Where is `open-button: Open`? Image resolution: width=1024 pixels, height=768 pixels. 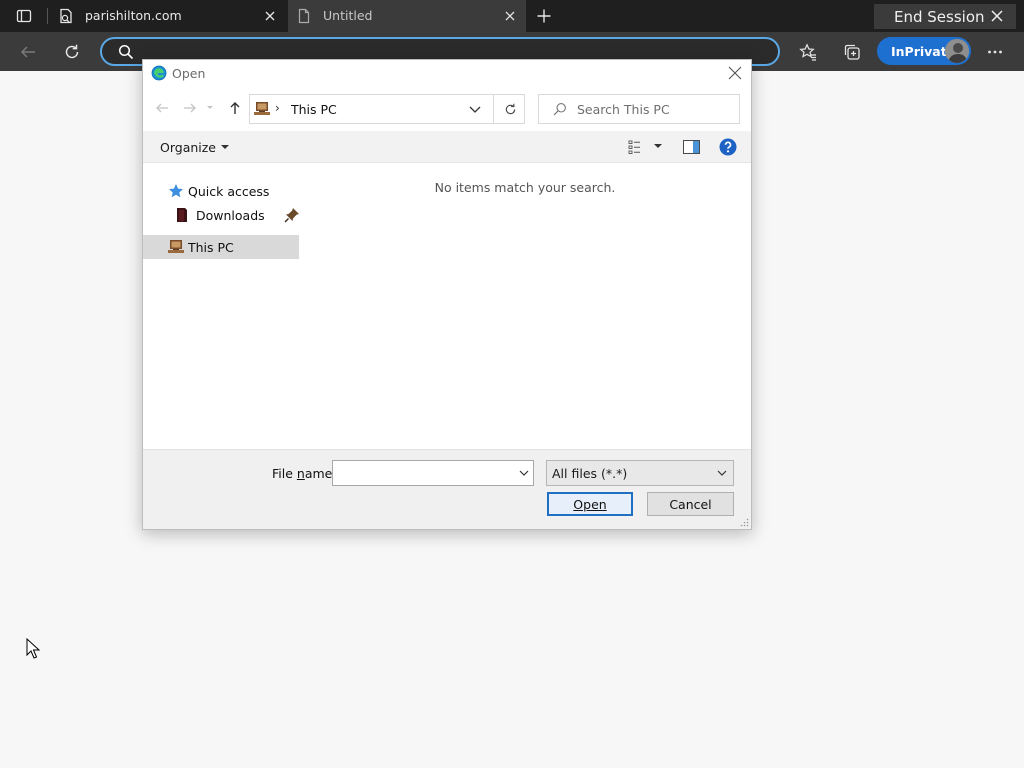
open-button: Open is located at coordinates (590, 504).